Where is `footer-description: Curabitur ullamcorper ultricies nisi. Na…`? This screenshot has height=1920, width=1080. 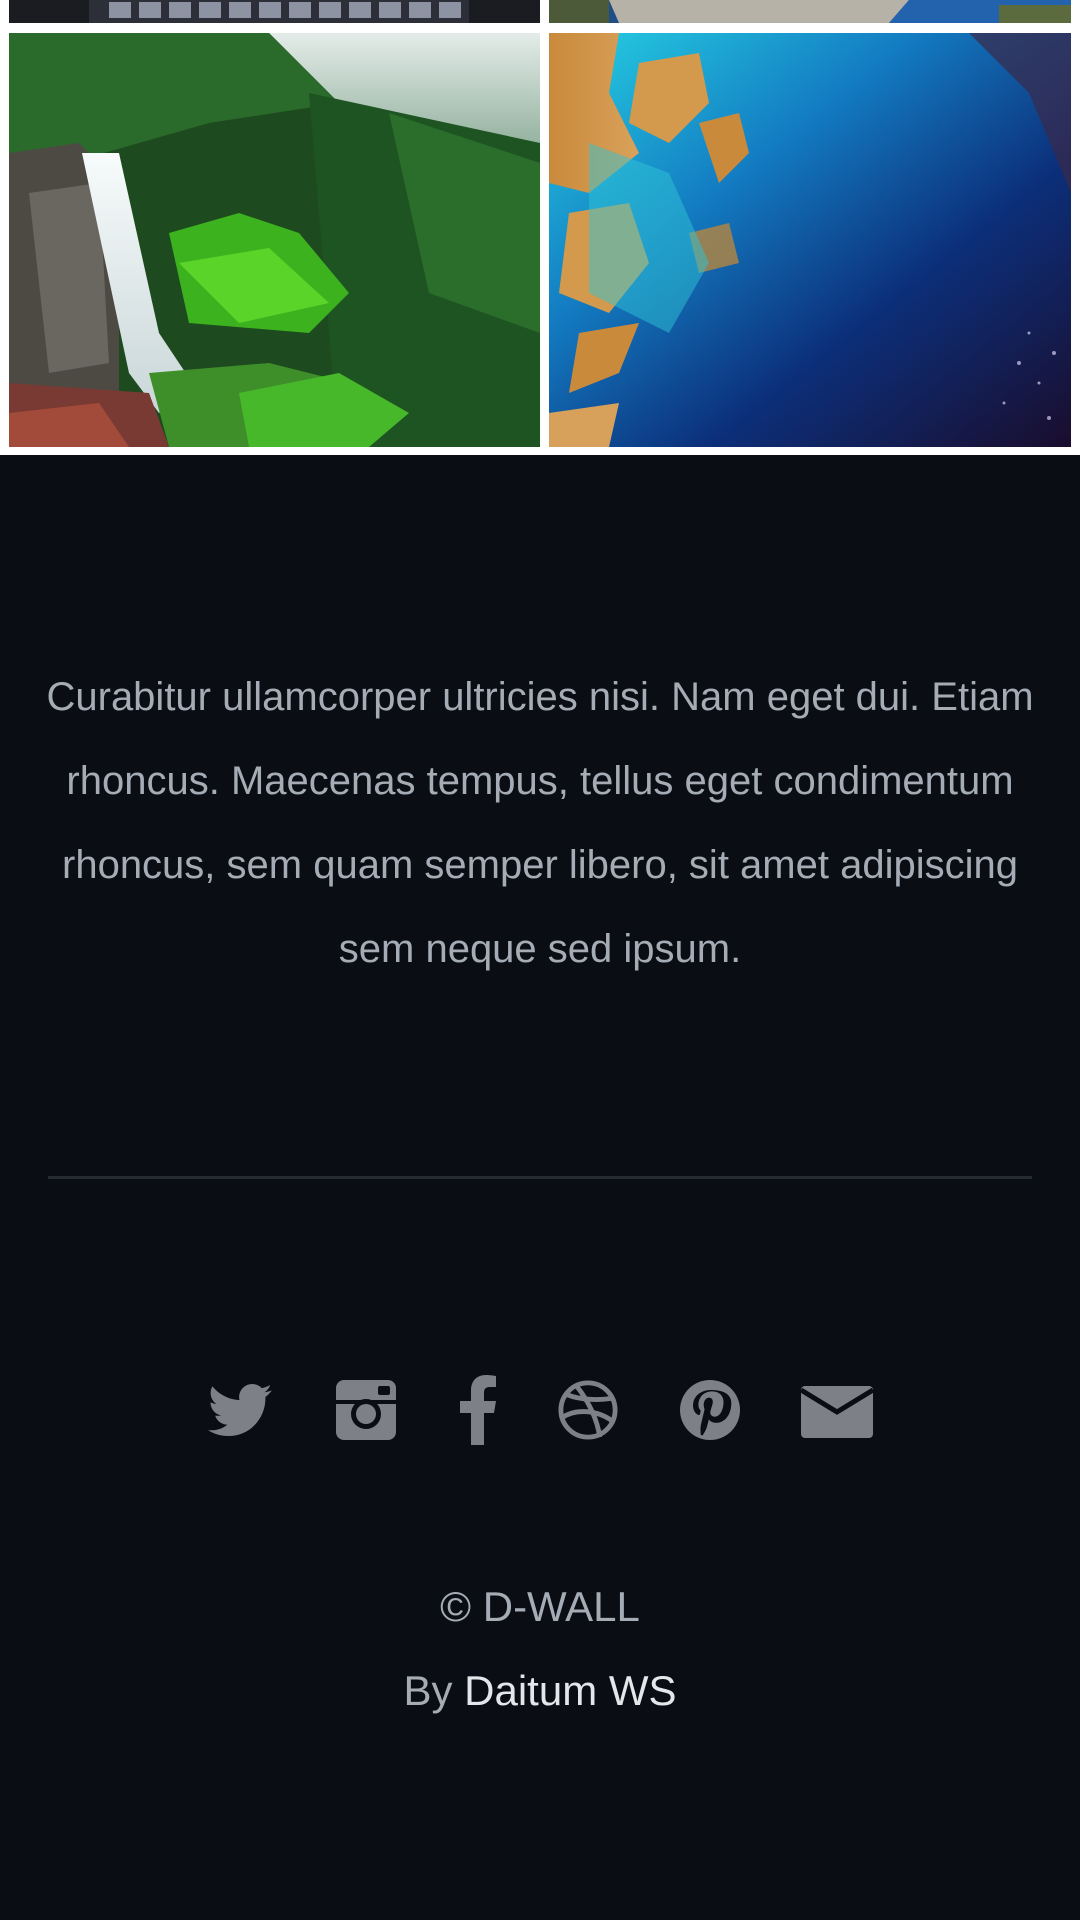 footer-description: Curabitur ullamcorper ultricies nisi. Na… is located at coordinates (540, 823).